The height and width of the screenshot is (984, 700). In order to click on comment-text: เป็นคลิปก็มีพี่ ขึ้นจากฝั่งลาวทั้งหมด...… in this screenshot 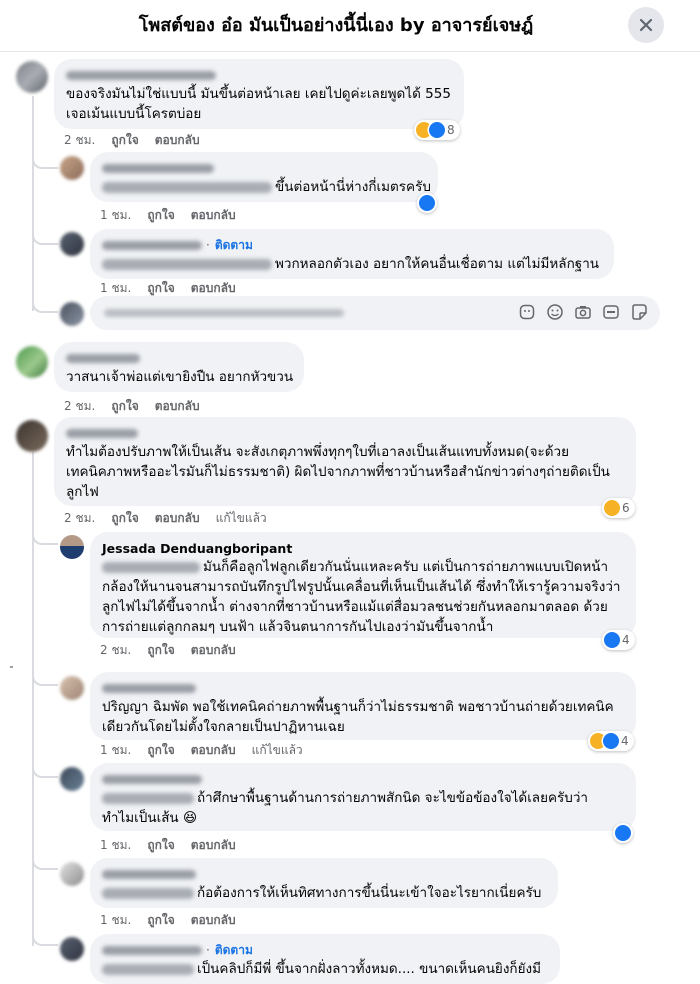, I will do `click(325, 969)`.